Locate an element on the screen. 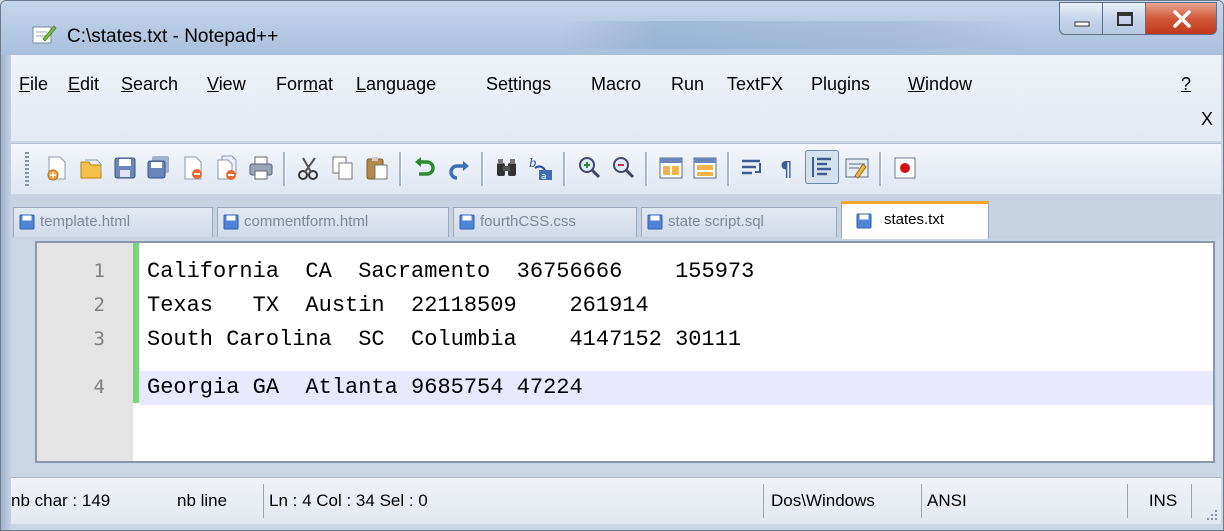 The height and width of the screenshot is (531, 1224). menu-edit: Edit is located at coordinates (83, 84).